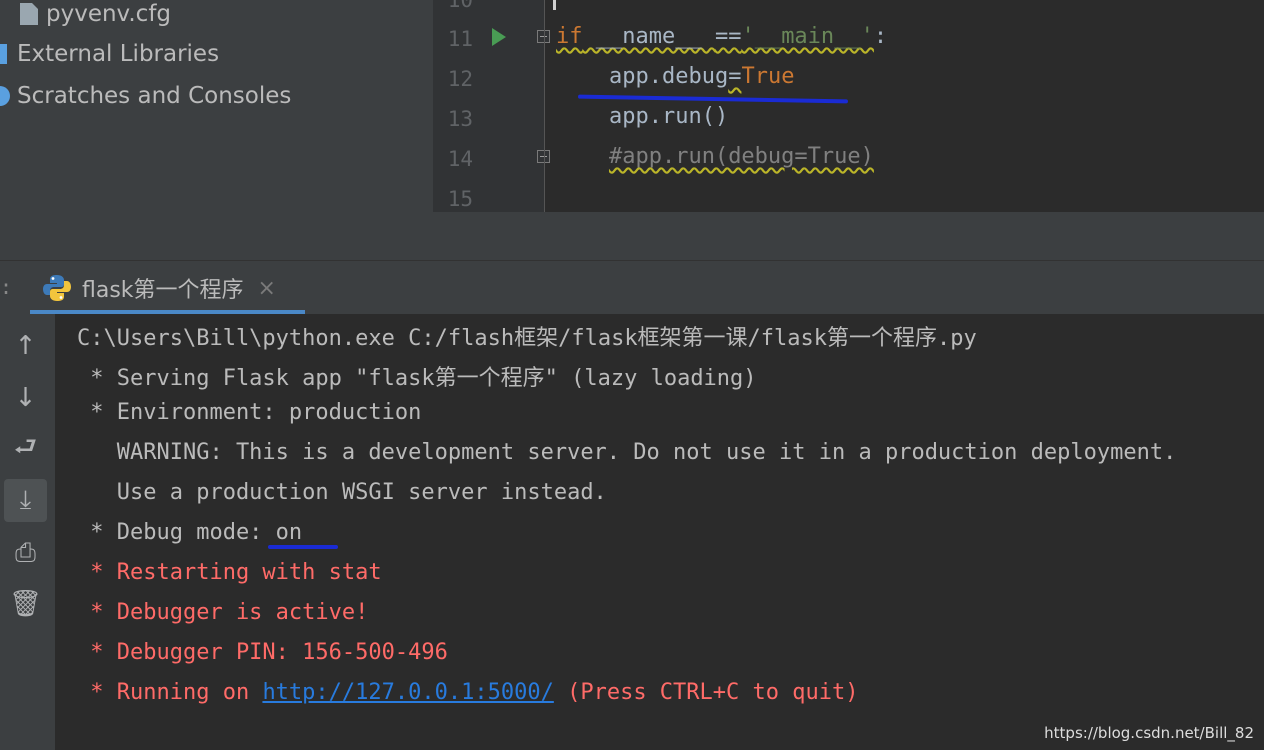  I want to click on file-icon, so click(29, 14).